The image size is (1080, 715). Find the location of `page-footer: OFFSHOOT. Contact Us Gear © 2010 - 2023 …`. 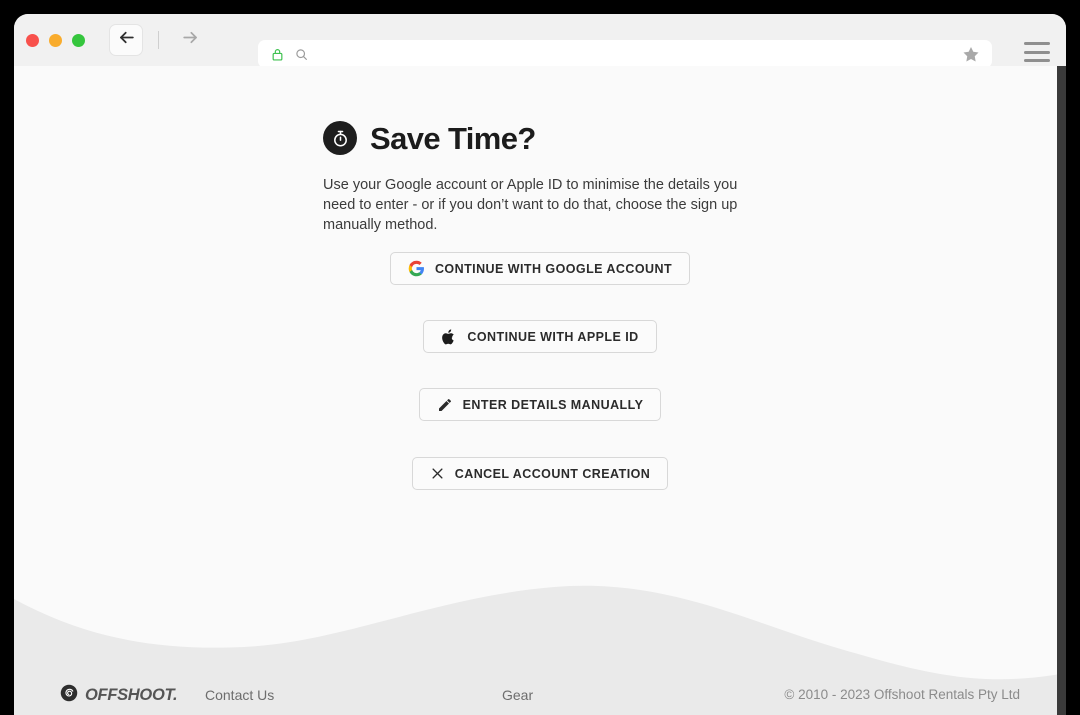

page-footer: OFFSHOOT. Contact Us Gear © 2010 - 2023 … is located at coordinates (540, 691).